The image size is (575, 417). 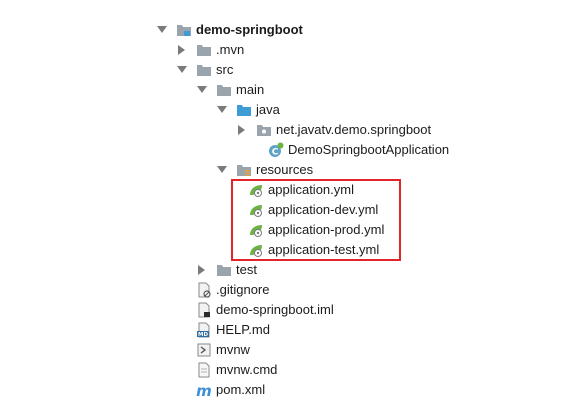 What do you see at coordinates (250, 89) in the screenshot?
I see `folder-label: main` at bounding box center [250, 89].